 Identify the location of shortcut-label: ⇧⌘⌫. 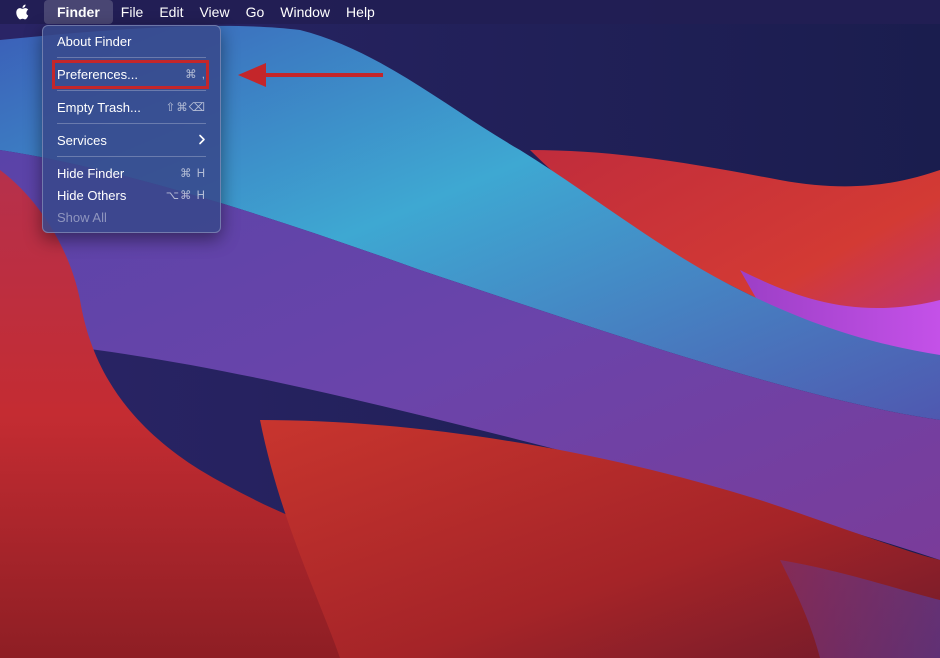
(185, 108).